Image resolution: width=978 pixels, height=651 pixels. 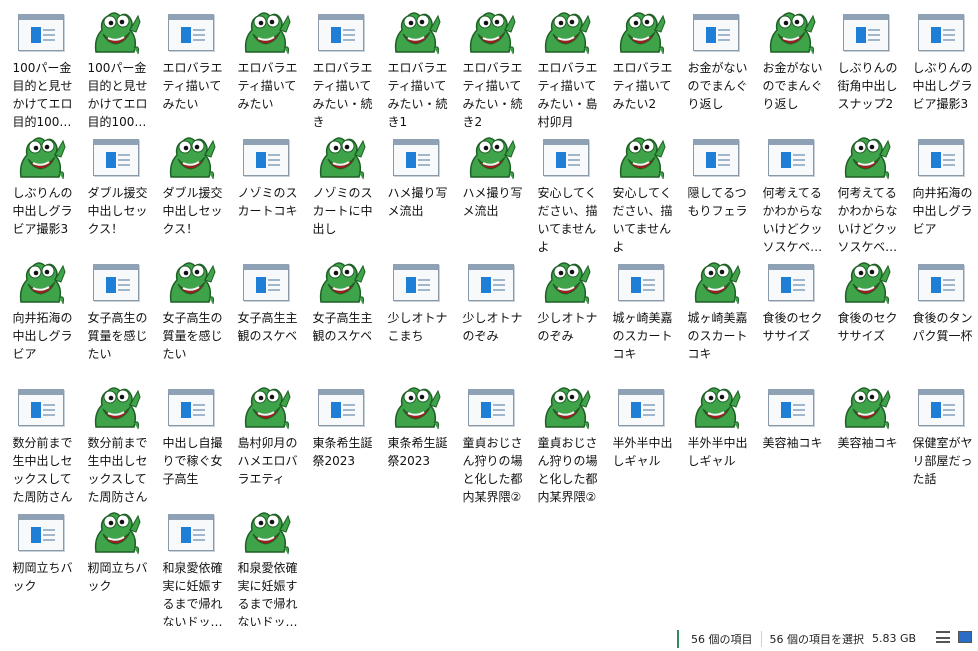 I want to click on file-item: エロバラエティ描いてみたい・続き2, so click(x=490, y=68).